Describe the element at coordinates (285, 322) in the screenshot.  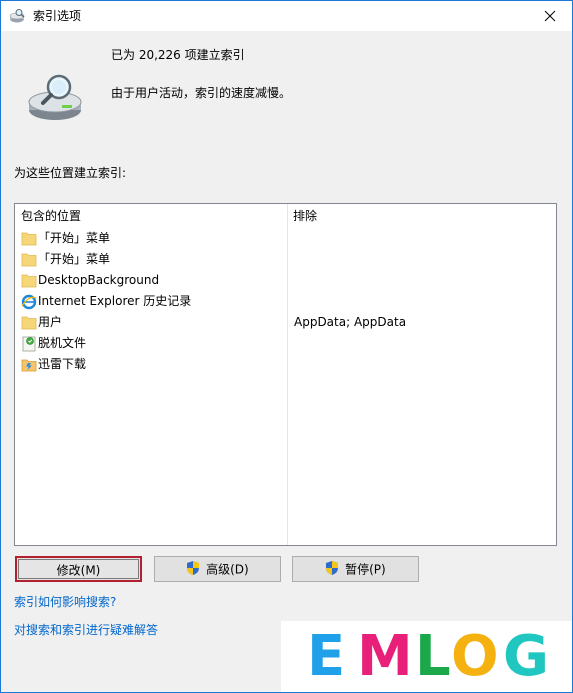
I see `list-item: 用户 AppData; AppData` at that location.